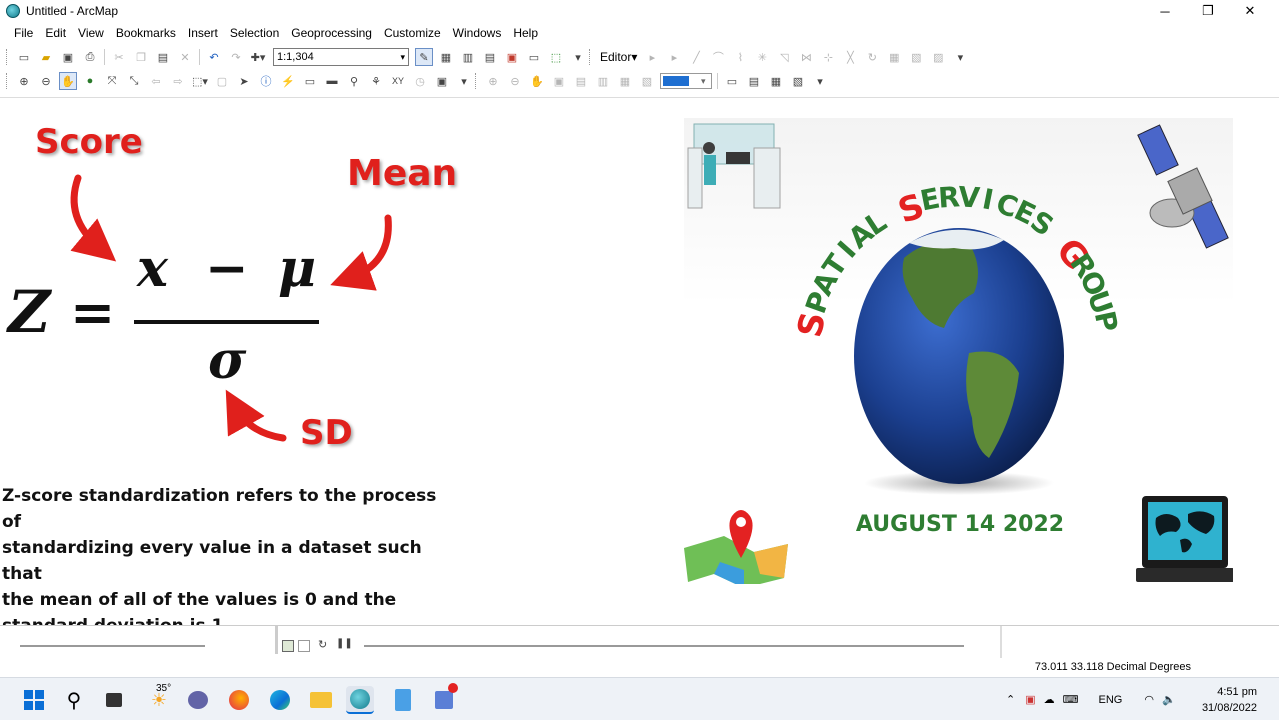 The image size is (1279, 721). I want to click on editor-toolbar-icon: ✎, so click(424, 57).